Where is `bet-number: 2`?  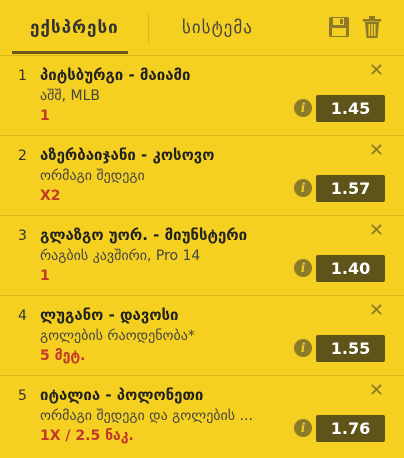
bet-number: 2 is located at coordinates (22, 156).